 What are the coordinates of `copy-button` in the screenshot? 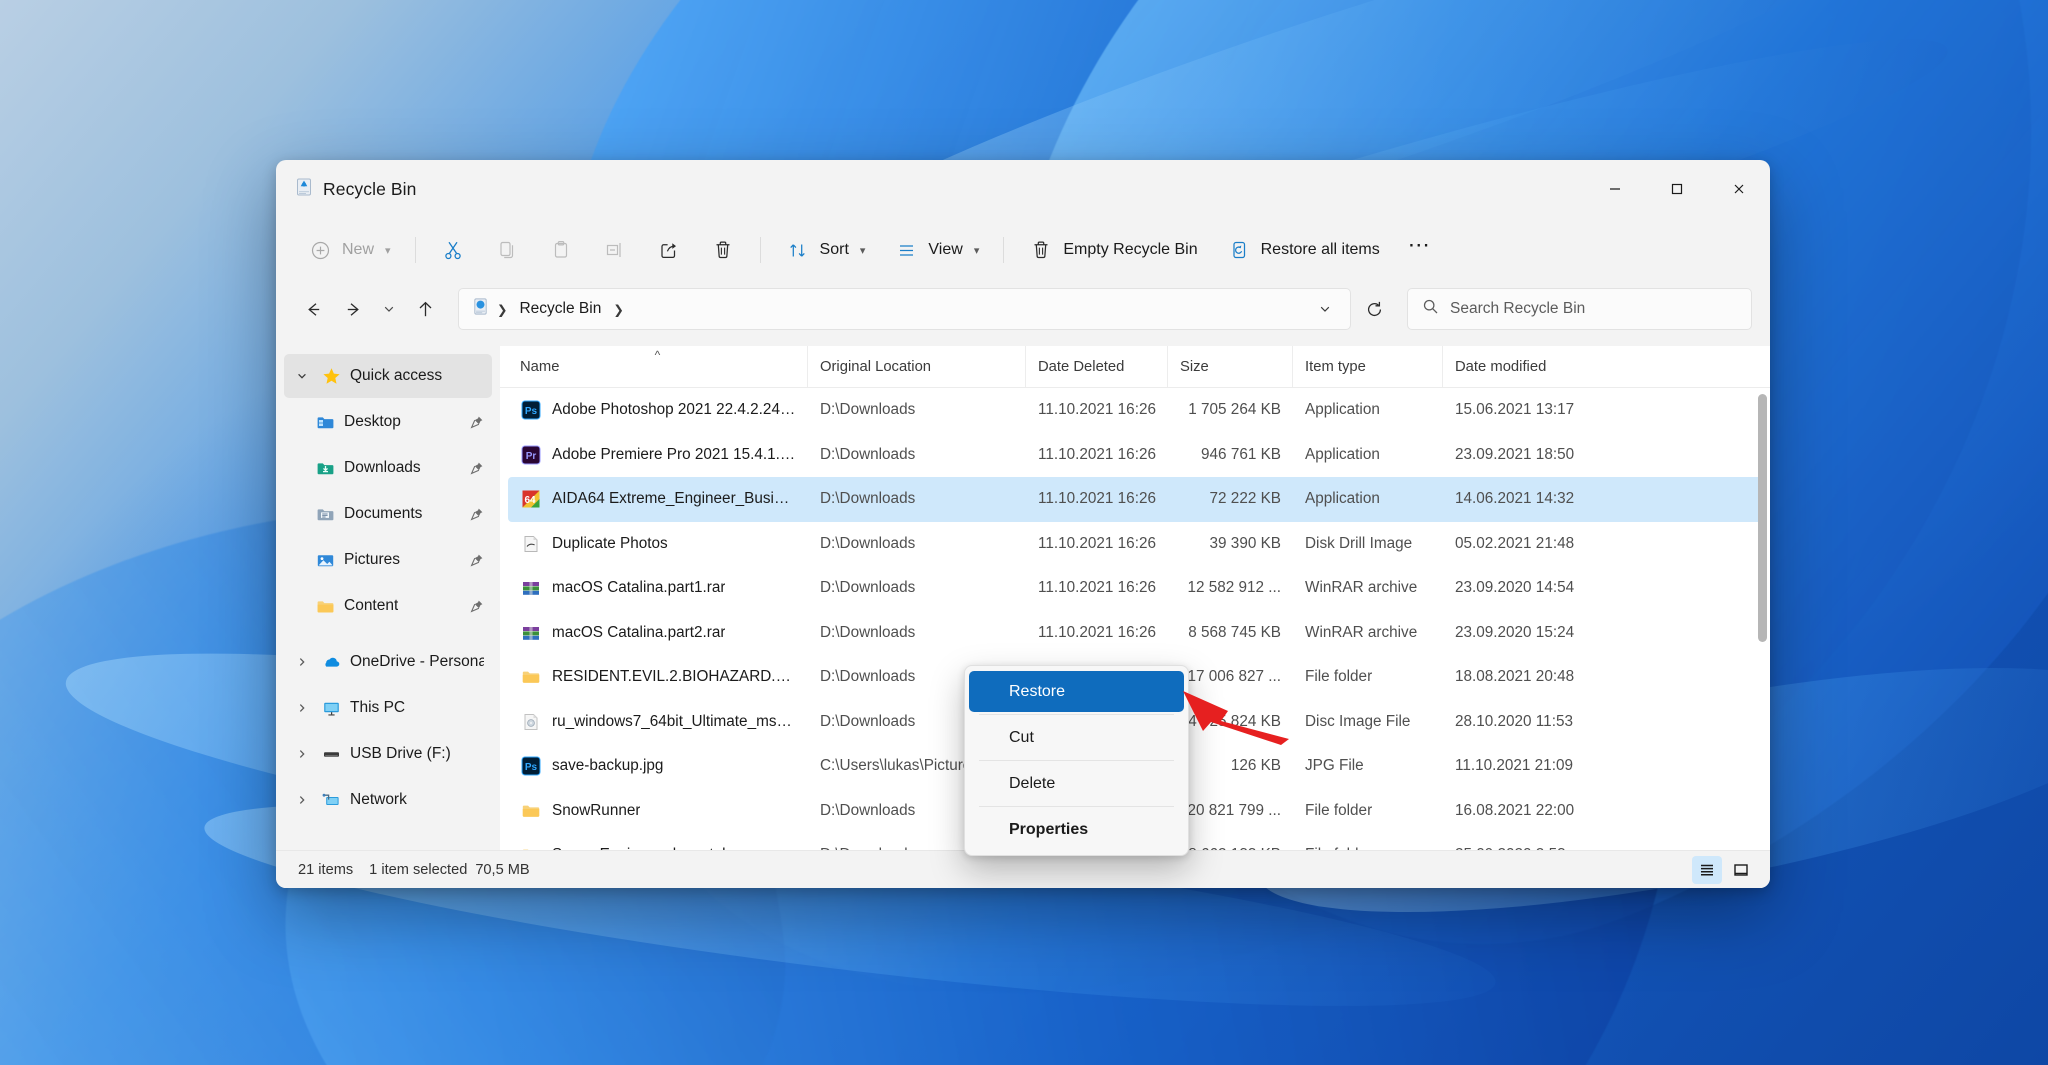 It's located at (507, 250).